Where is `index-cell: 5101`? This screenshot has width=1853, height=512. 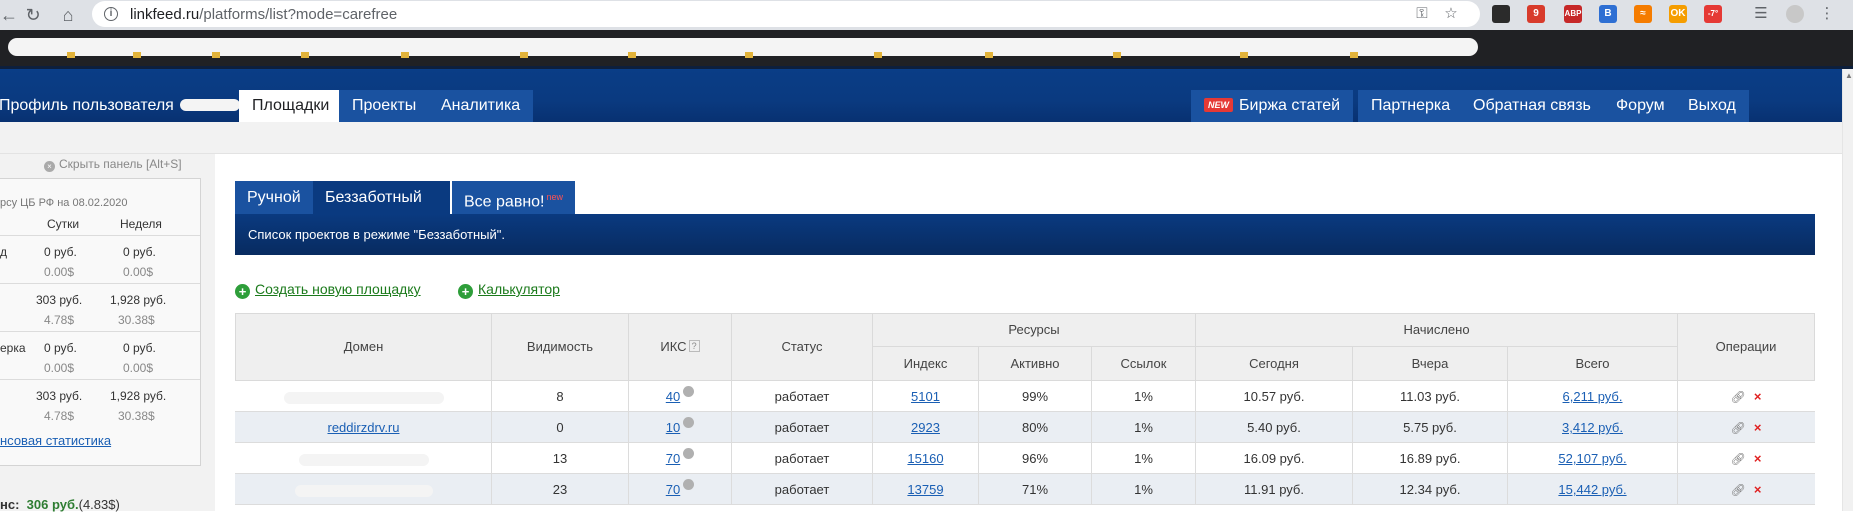 index-cell: 5101 is located at coordinates (925, 396).